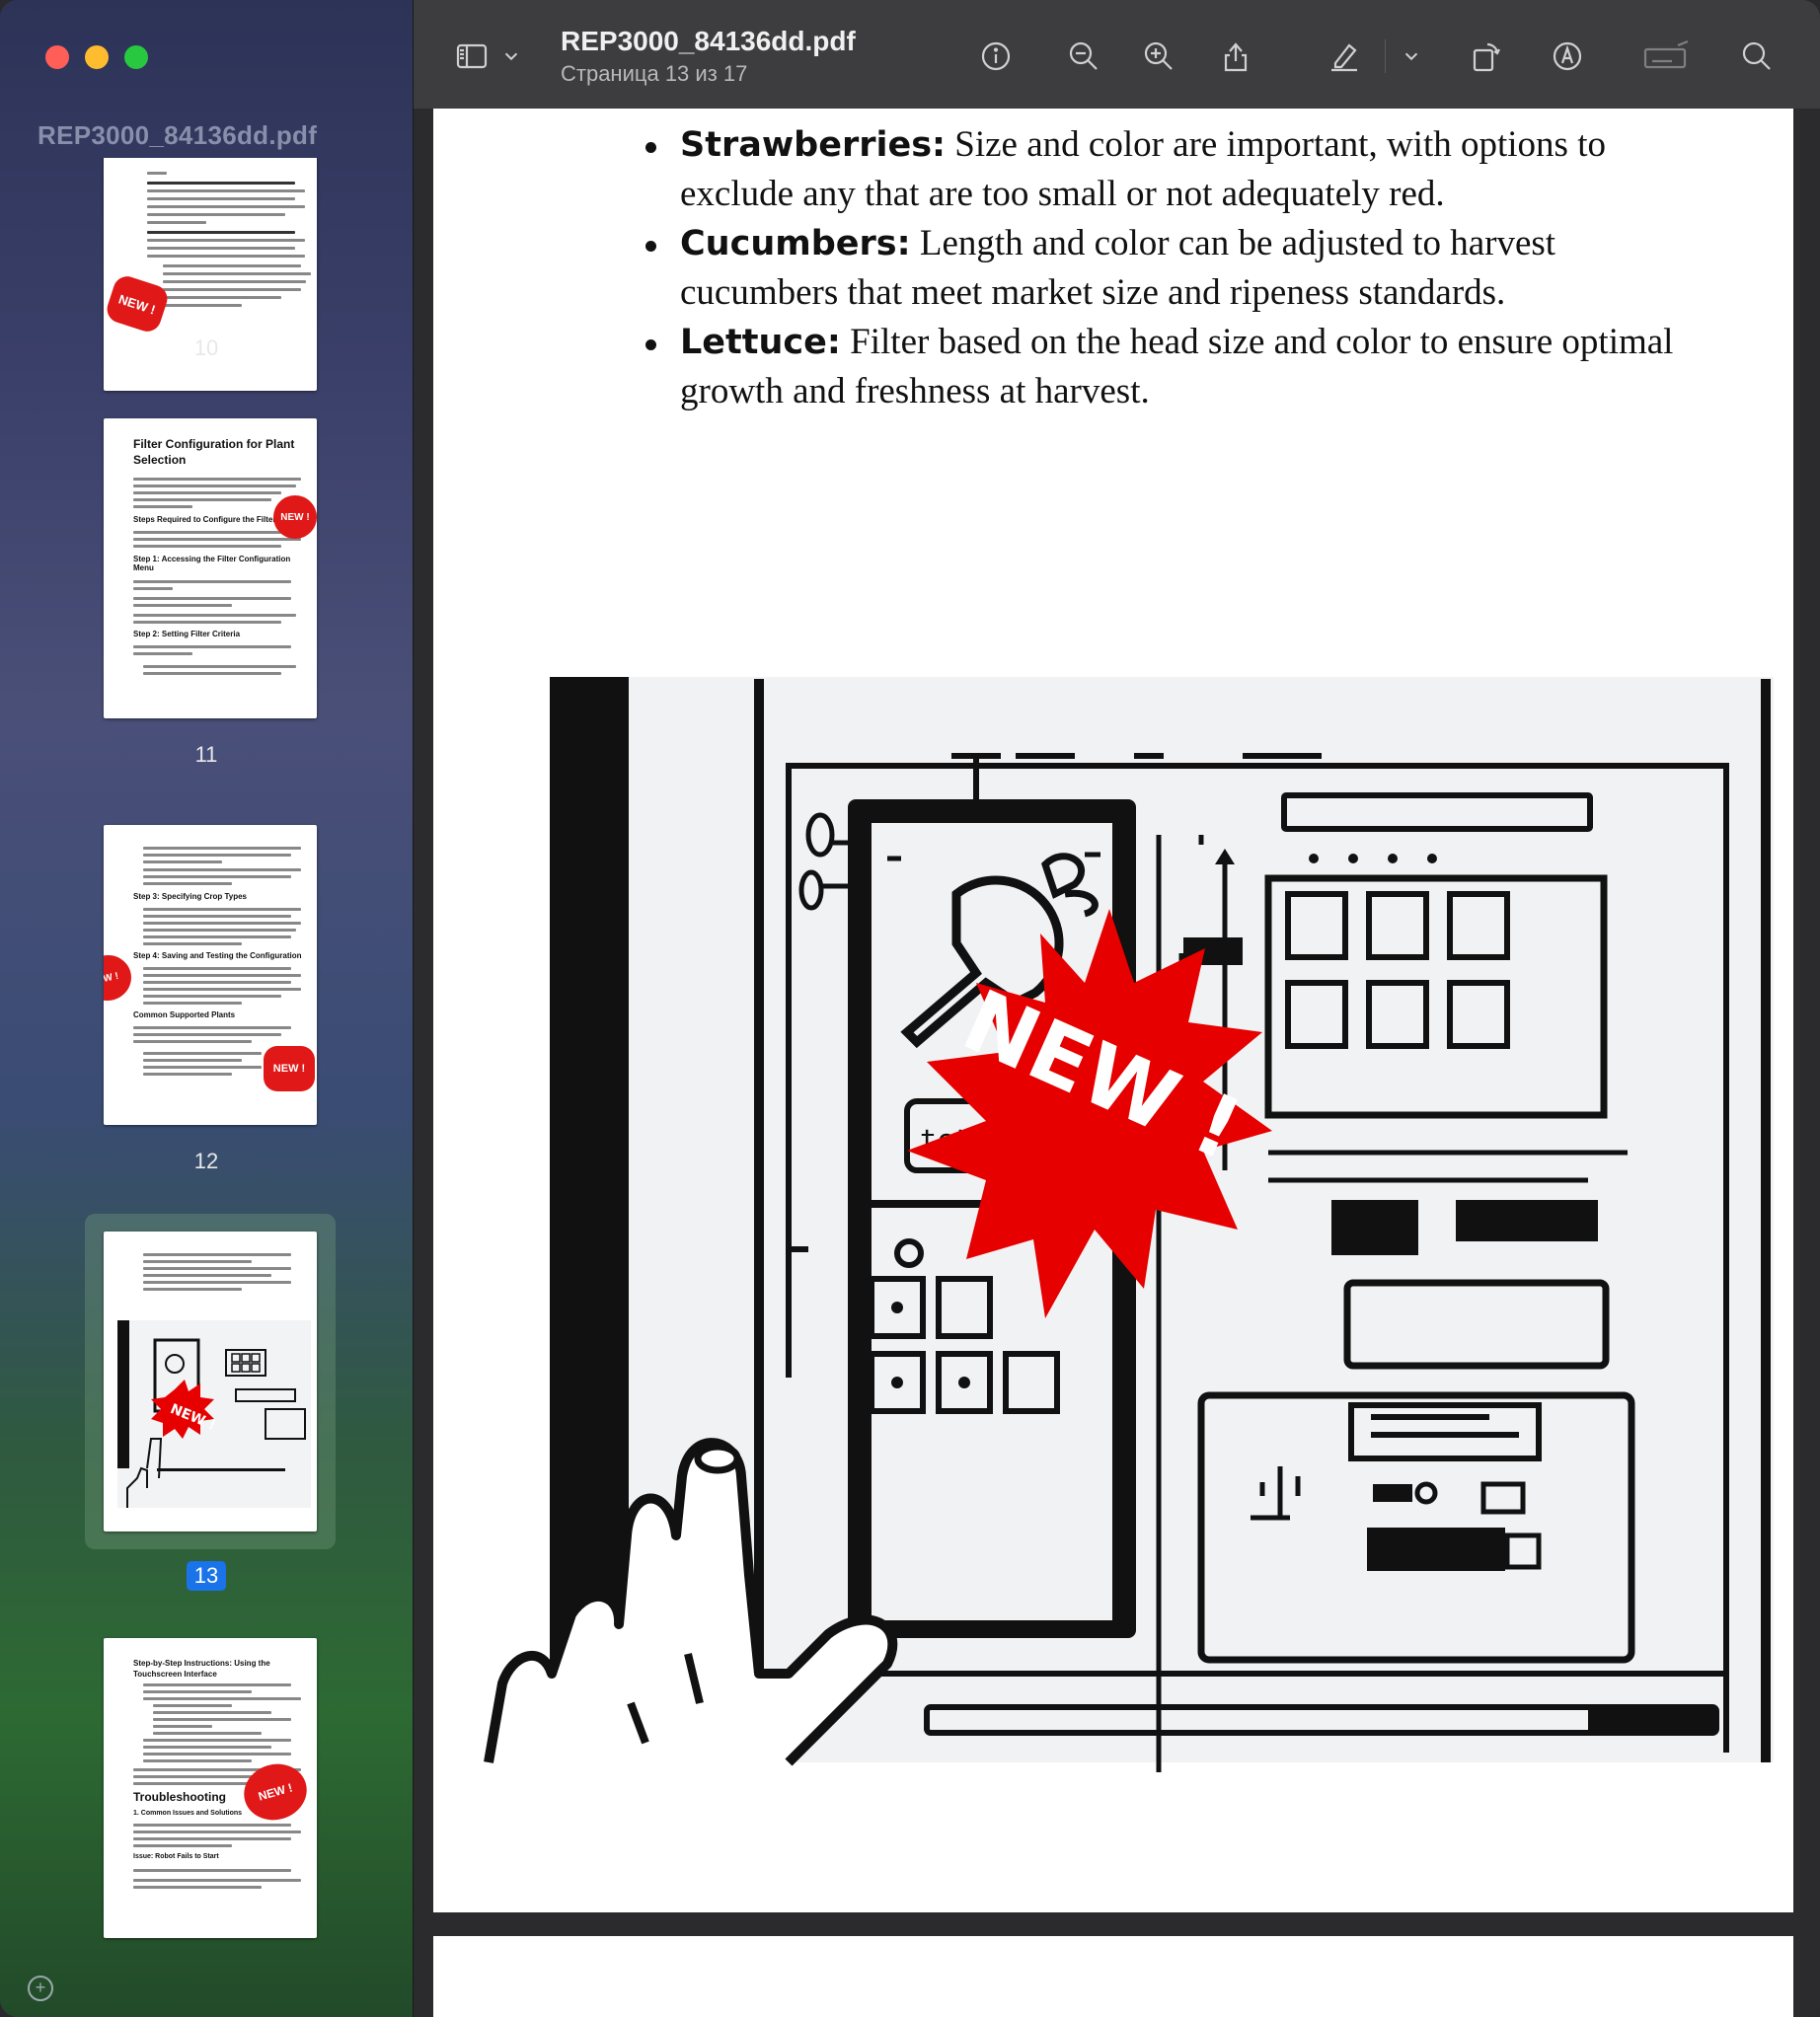  What do you see at coordinates (1117, 55) in the screenshot?
I see `toolbar: REP3000_84136dd.pdf Страница 13 из 17` at bounding box center [1117, 55].